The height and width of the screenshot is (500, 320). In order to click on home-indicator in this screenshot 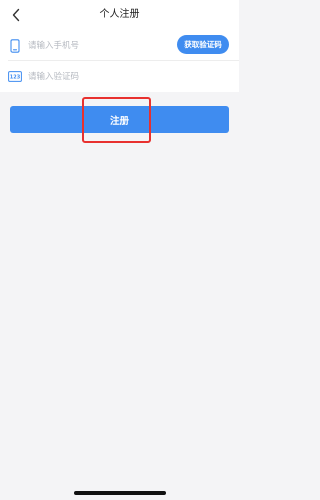, I will do `click(120, 493)`.